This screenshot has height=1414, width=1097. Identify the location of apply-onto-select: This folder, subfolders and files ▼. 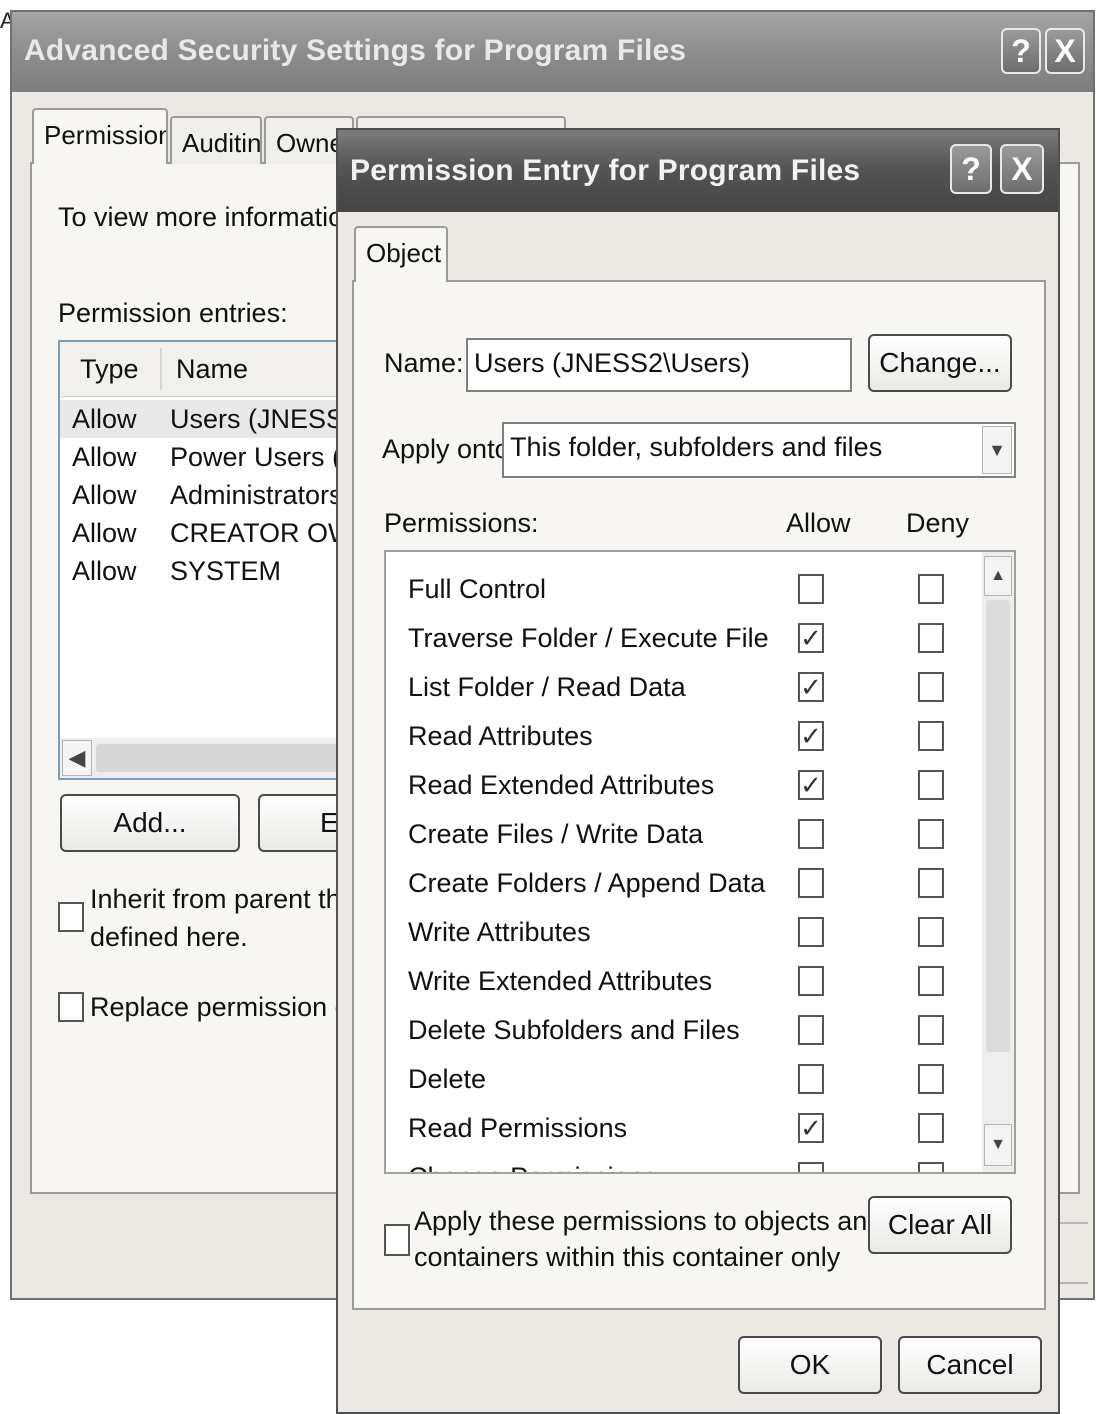
(759, 450).